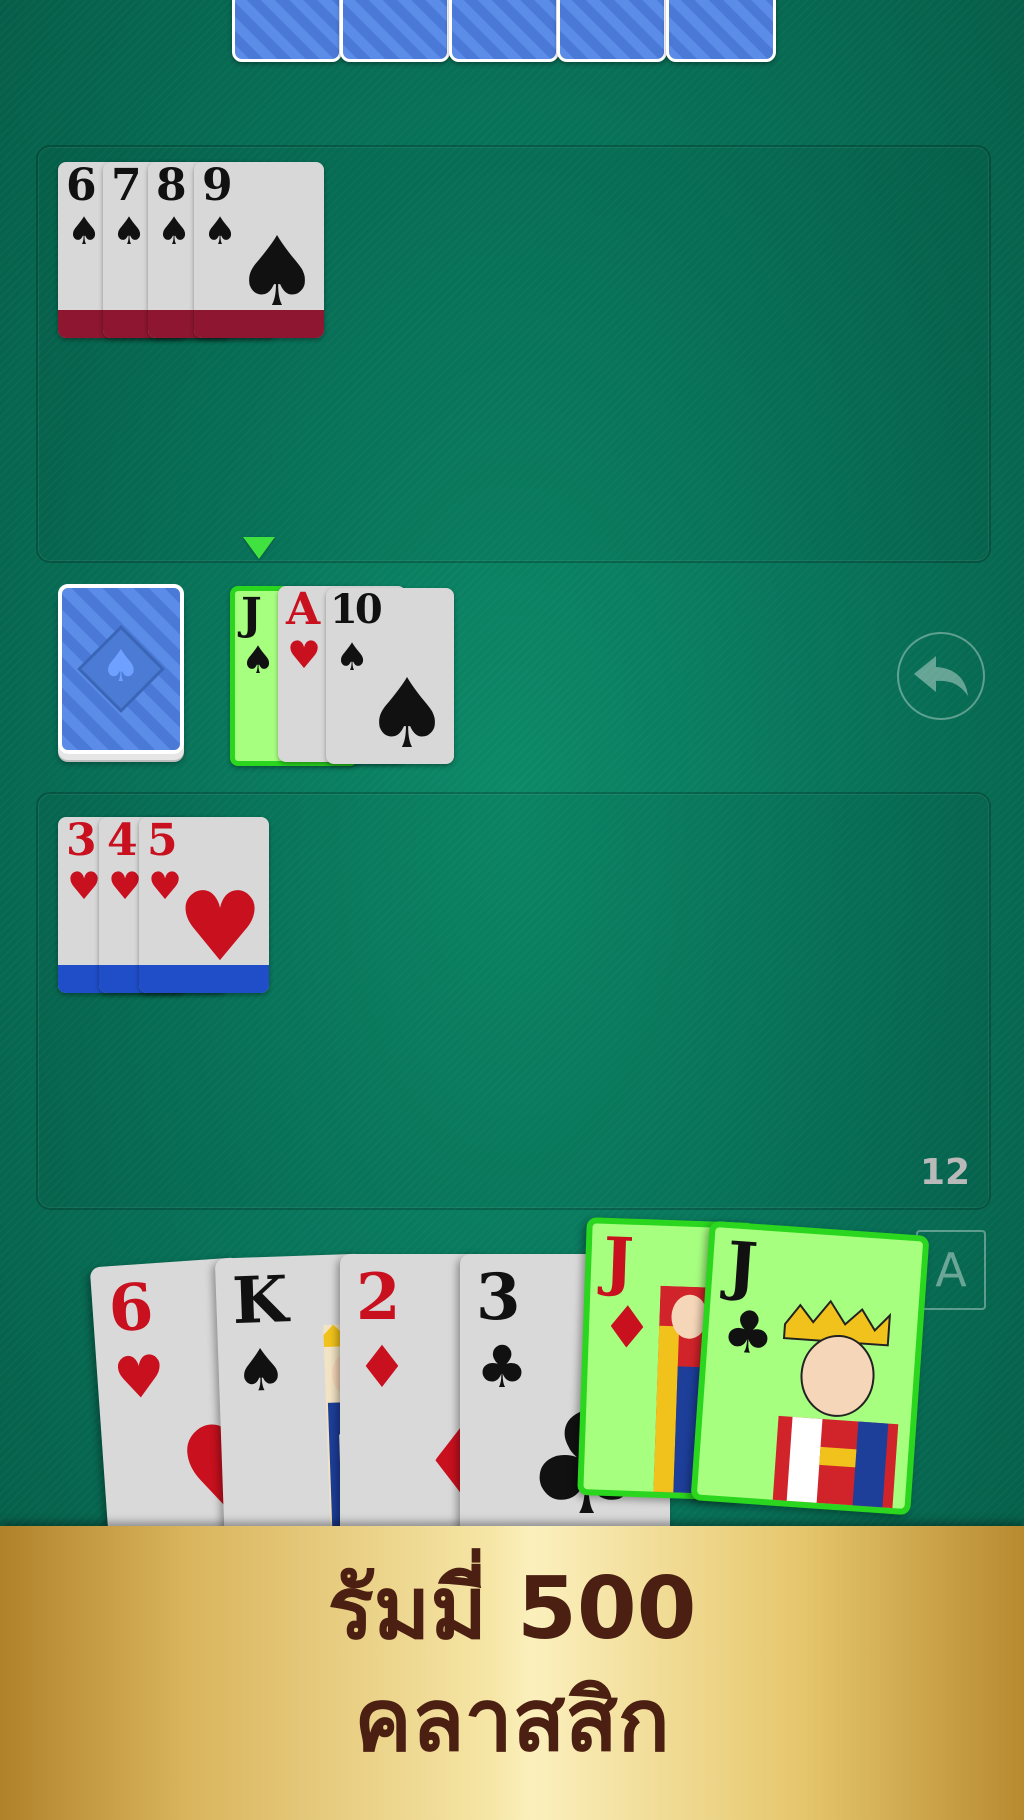  I want to click on hand-card-selected: J ♣, so click(810, 1368).